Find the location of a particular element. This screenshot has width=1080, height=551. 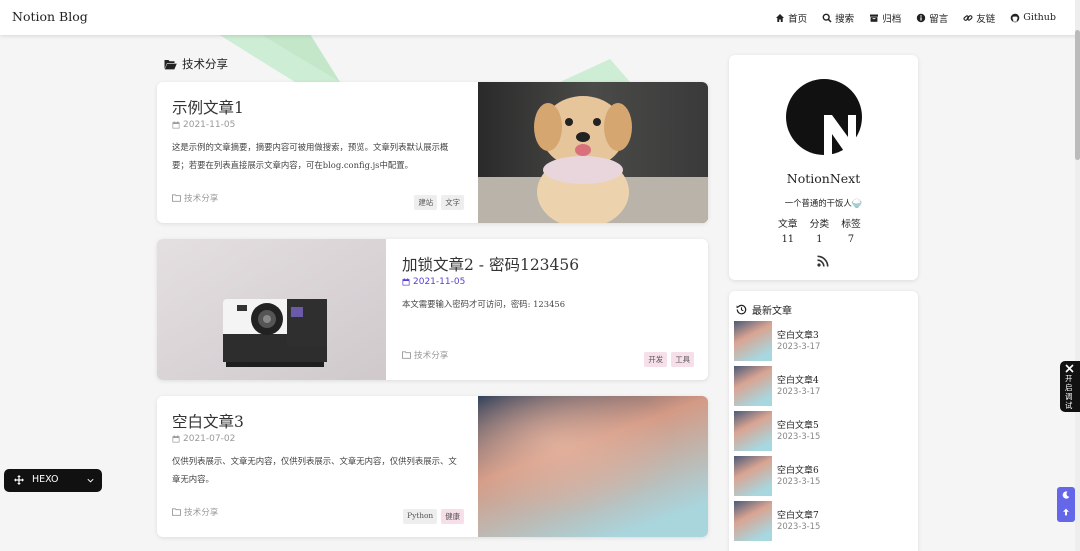

nav-item-label: 留言 is located at coordinates (939, 19).